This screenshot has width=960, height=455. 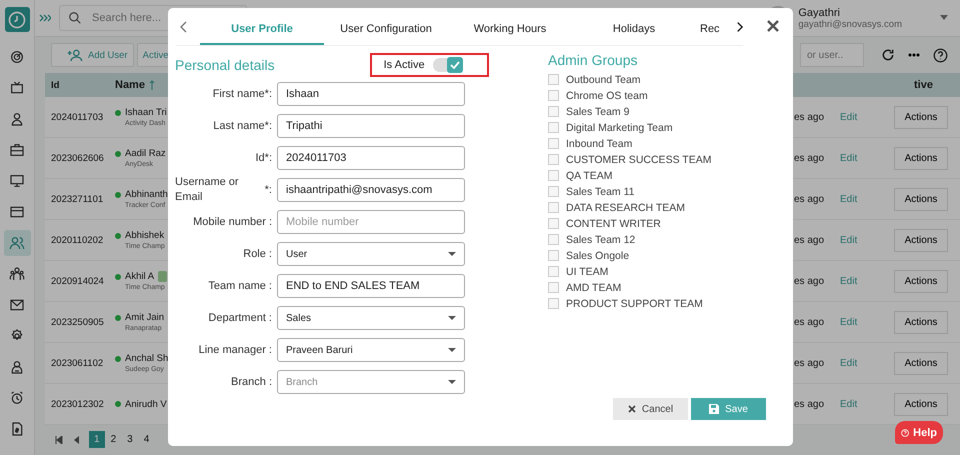 What do you see at coordinates (17, 181) in the screenshot?
I see `monitor-icon` at bounding box center [17, 181].